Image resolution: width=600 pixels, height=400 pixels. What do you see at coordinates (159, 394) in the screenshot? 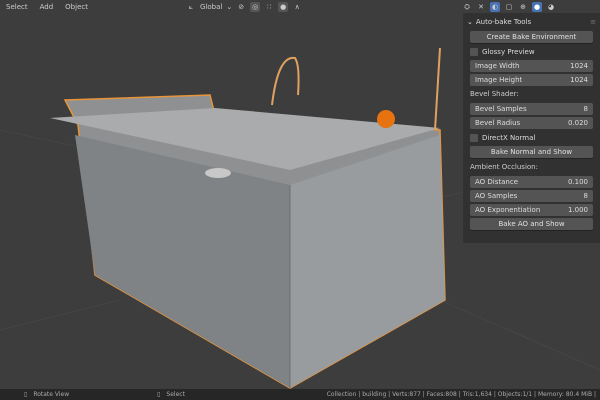
I see `mouse-left-icon: ▯` at bounding box center [159, 394].